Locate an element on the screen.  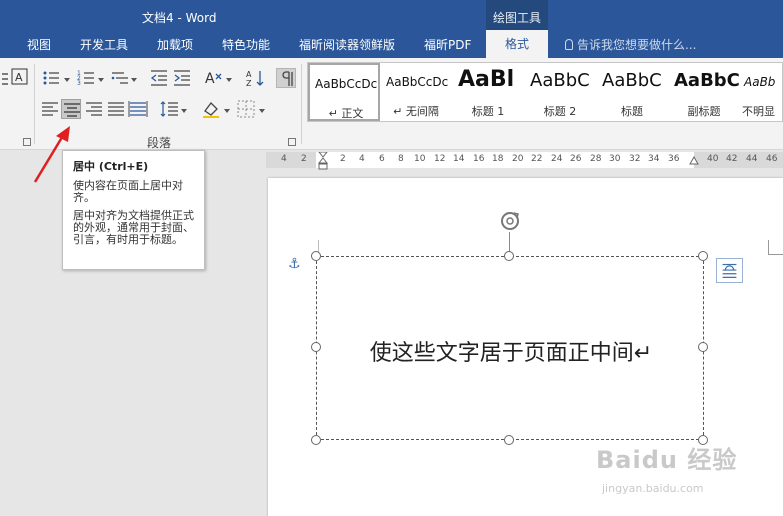
paragraph-group-label: 段落 is located at coordinates (159, 143).